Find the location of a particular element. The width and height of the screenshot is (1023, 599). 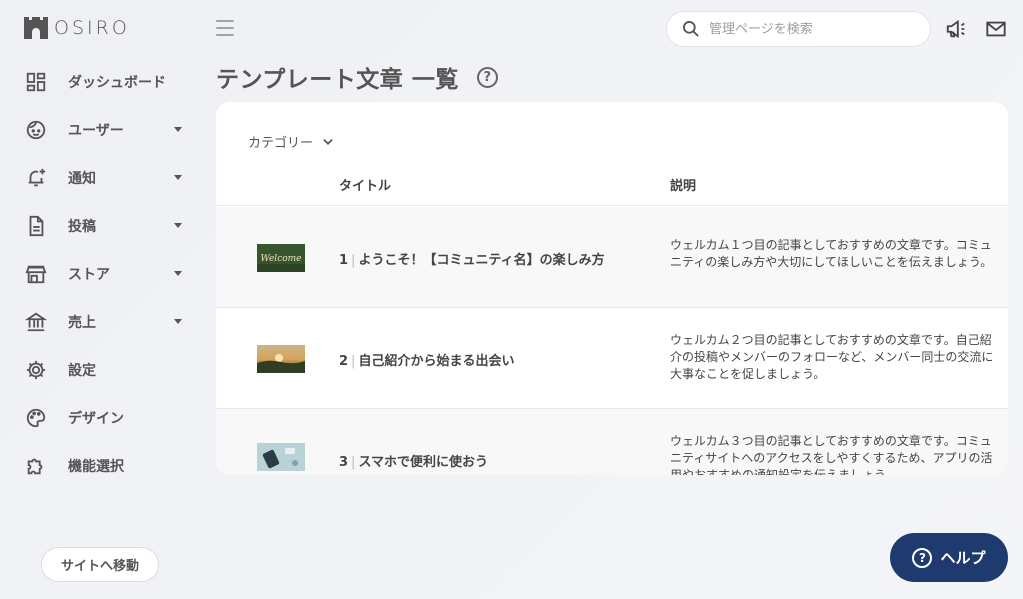

brand-name: OSIRO is located at coordinates (92, 28).